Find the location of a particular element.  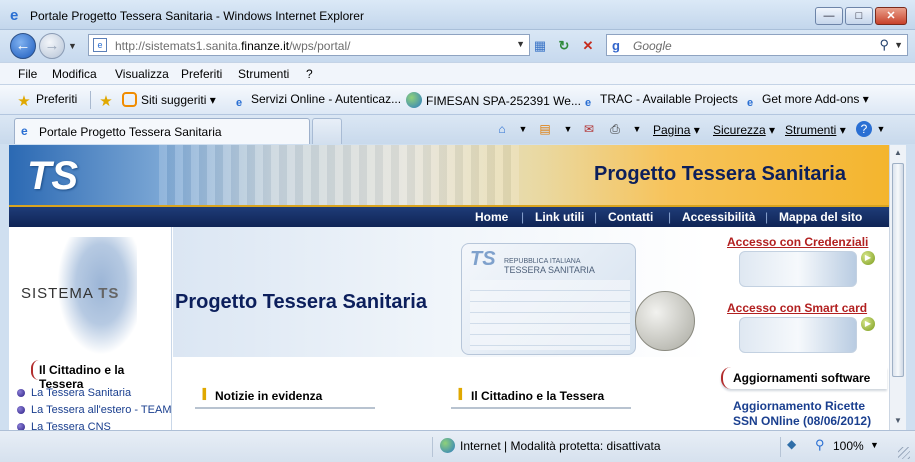

tab-active: e Portale Progetto Tessera Sanitaria is located at coordinates (162, 131).